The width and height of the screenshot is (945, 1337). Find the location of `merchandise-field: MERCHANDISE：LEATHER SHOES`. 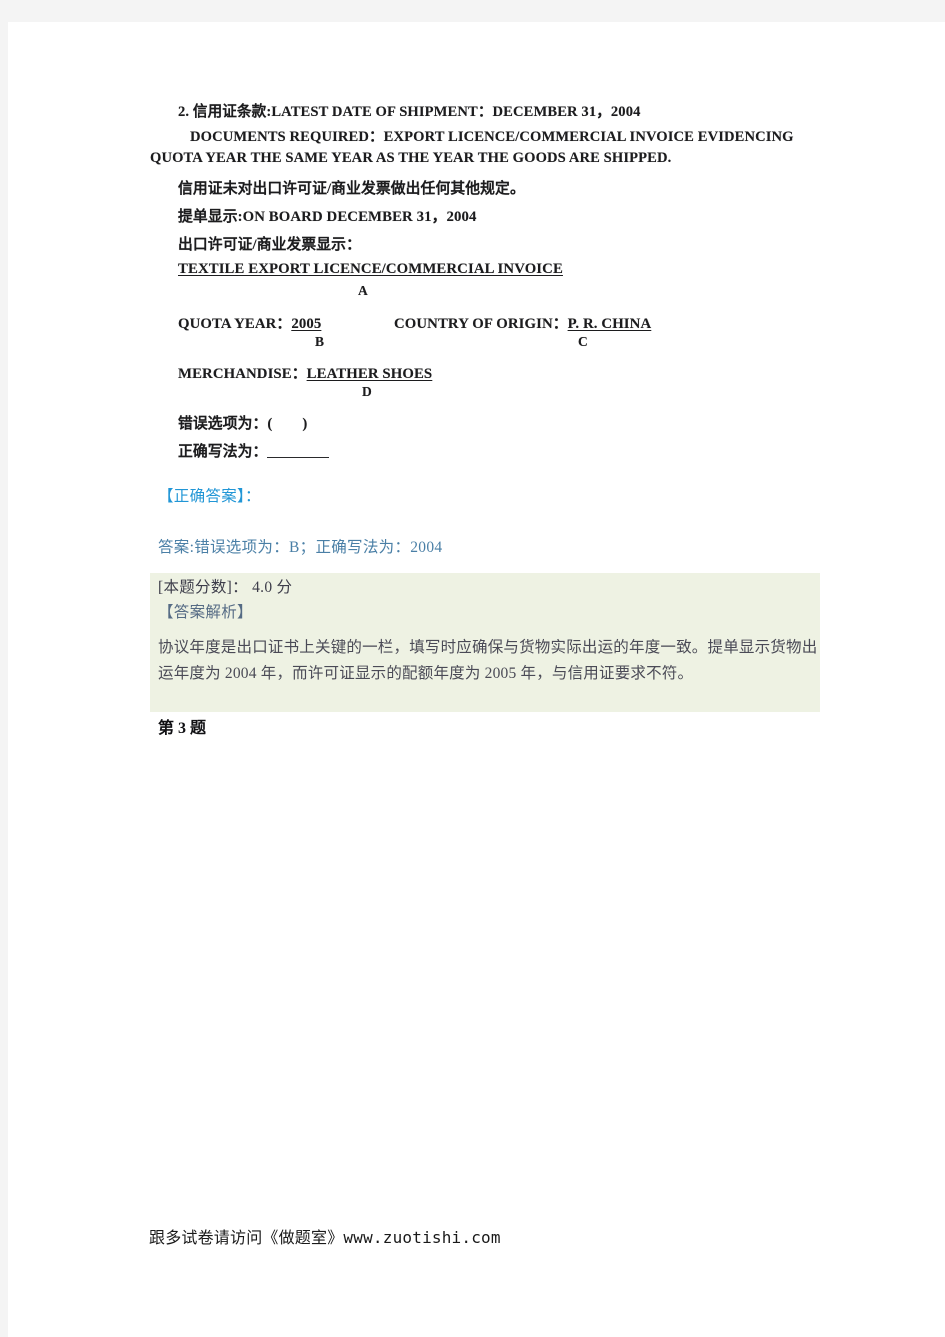

merchandise-field: MERCHANDISE：LEATHER SHOES is located at coordinates (305, 372).